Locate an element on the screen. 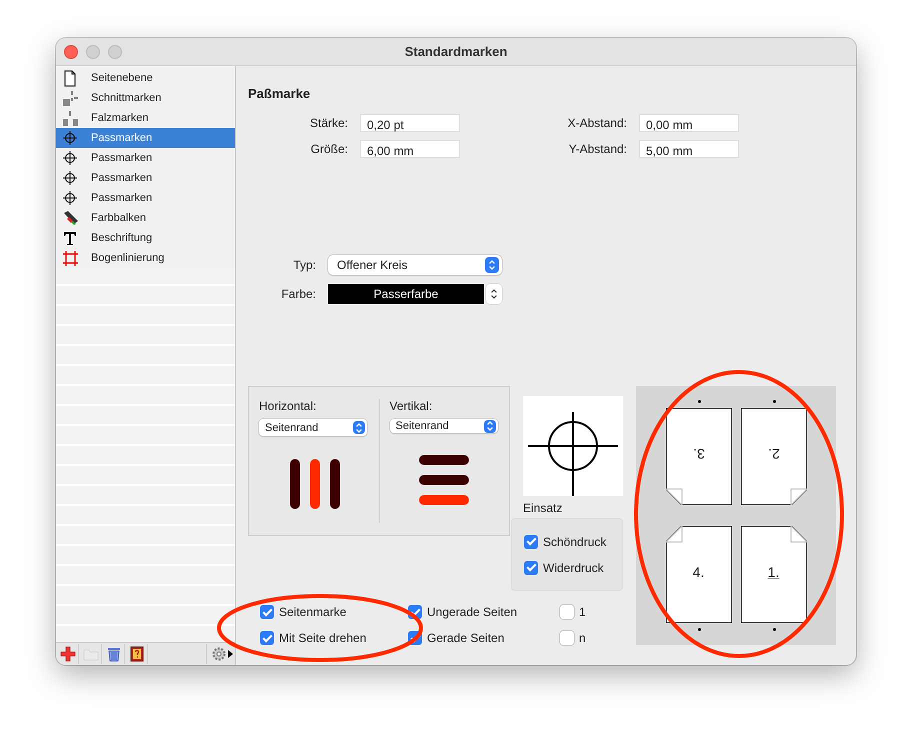 Image resolution: width=912 pixels, height=740 pixels. checkbox-label: Widerdruck is located at coordinates (573, 567).